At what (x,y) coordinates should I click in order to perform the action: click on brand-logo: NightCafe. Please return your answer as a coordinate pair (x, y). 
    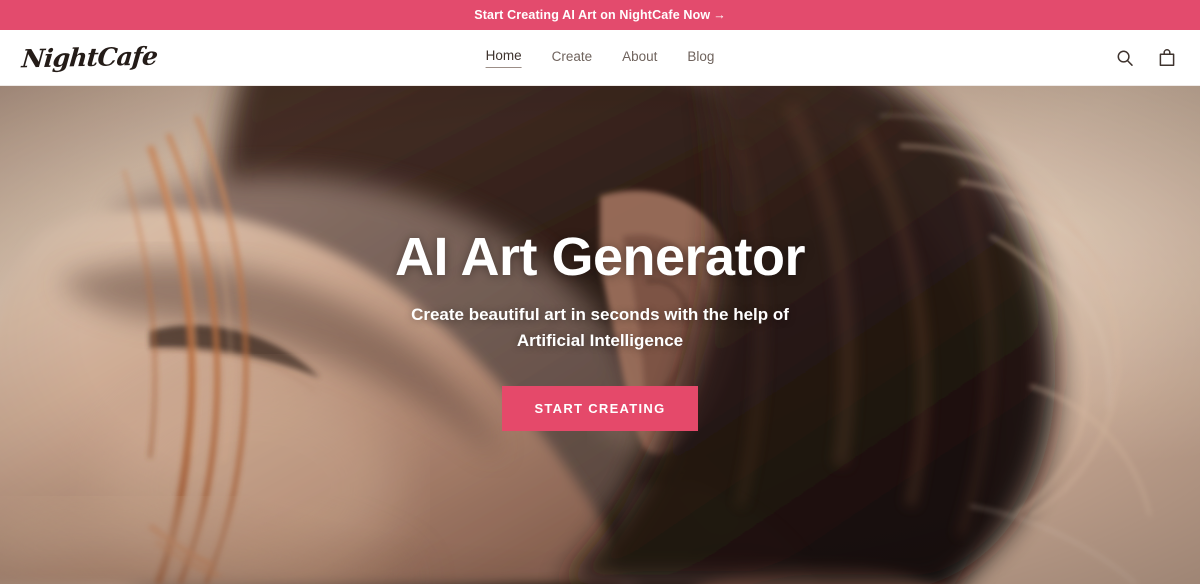
    Looking at the image, I should click on (90, 58).